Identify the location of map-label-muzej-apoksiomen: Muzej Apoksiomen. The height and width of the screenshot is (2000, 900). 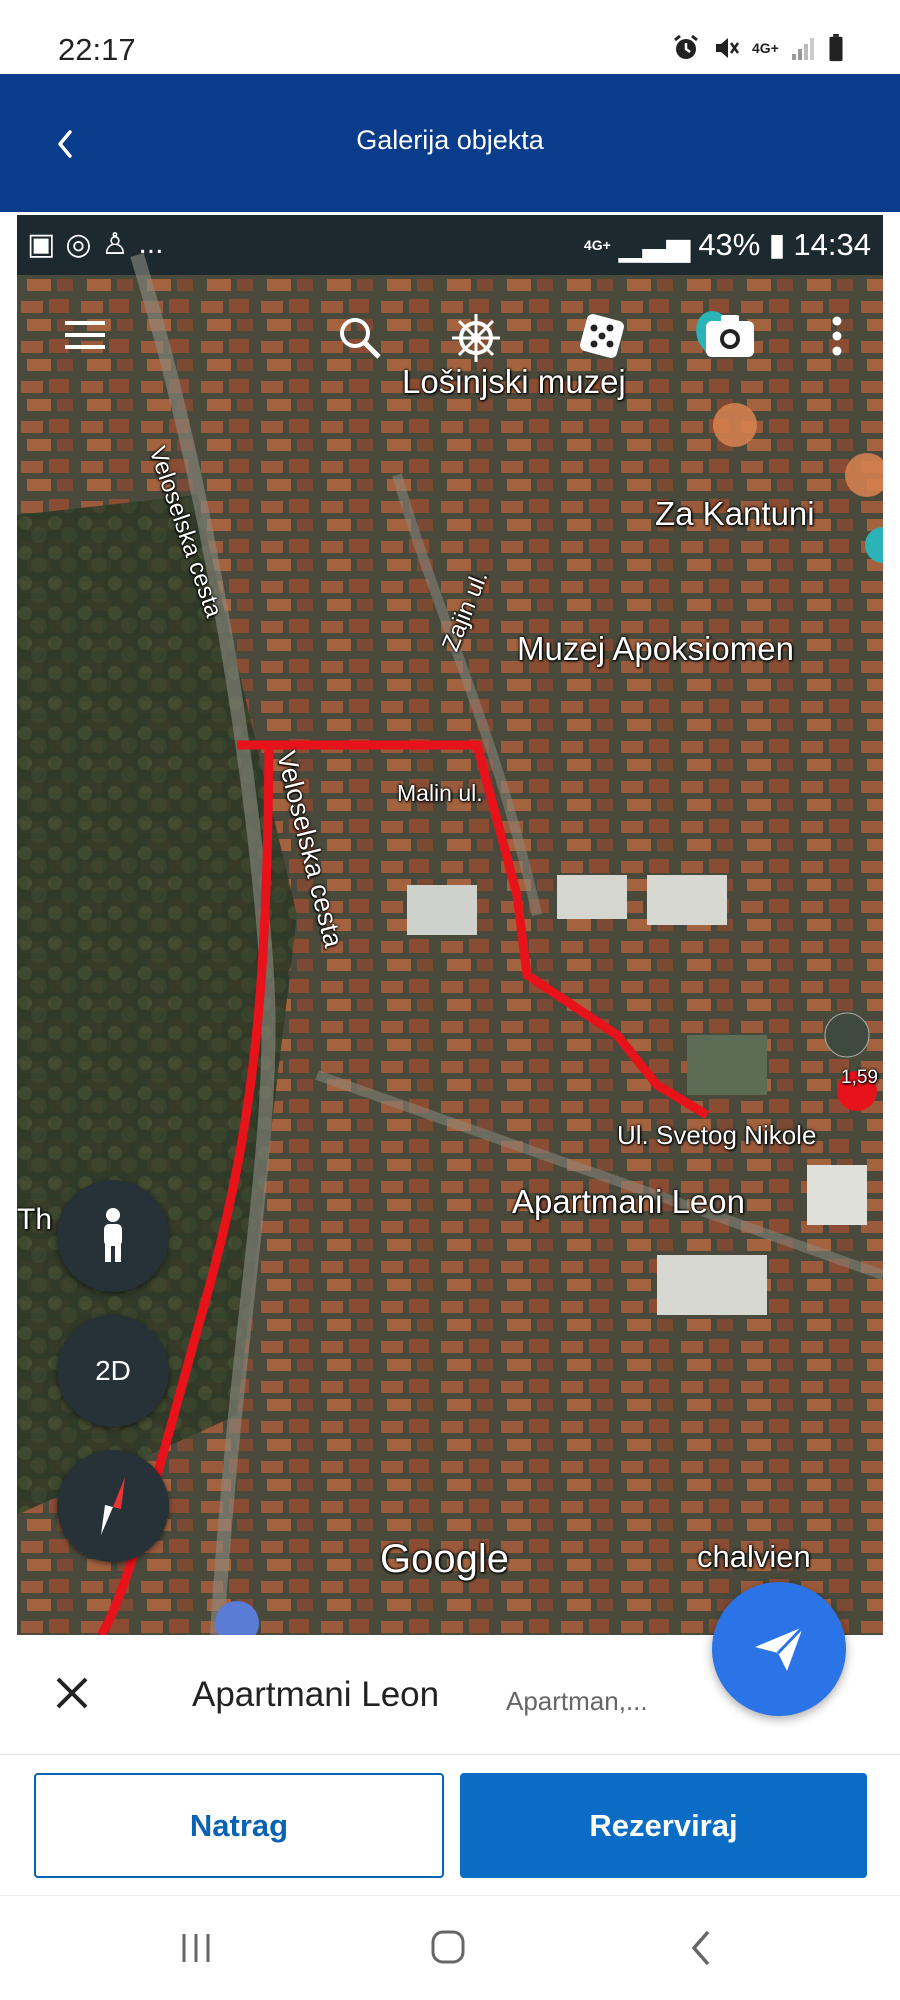
(655, 648).